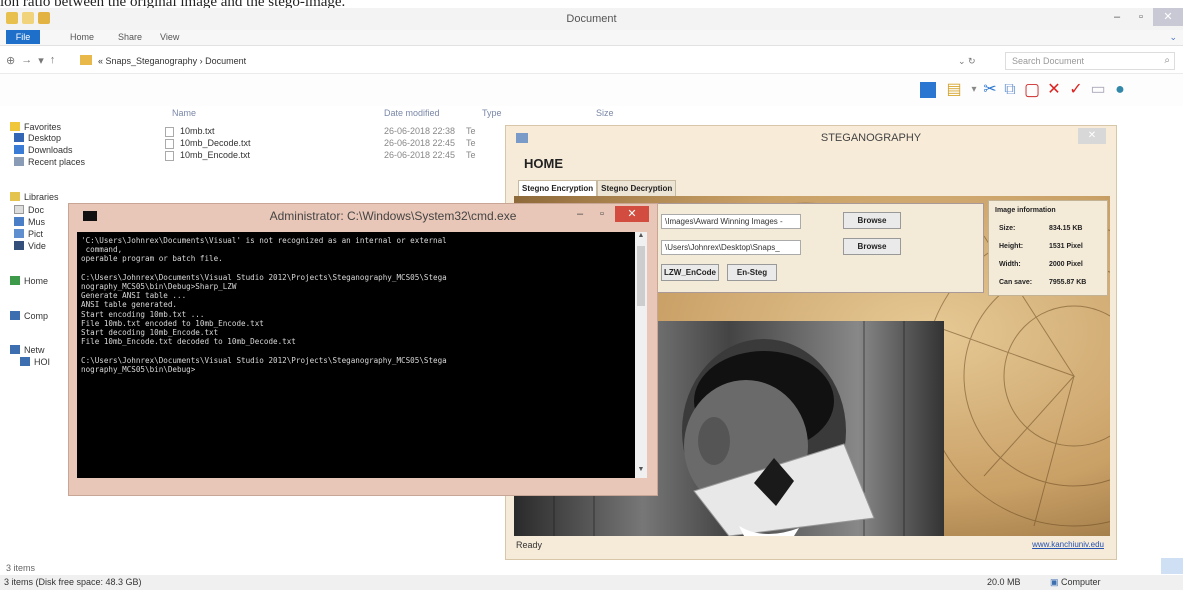 Image resolution: width=1183 pixels, height=590 pixels. Describe the element at coordinates (731, 221) in the screenshot. I see `image-path-input: \Images\Award Winning Images -` at that location.